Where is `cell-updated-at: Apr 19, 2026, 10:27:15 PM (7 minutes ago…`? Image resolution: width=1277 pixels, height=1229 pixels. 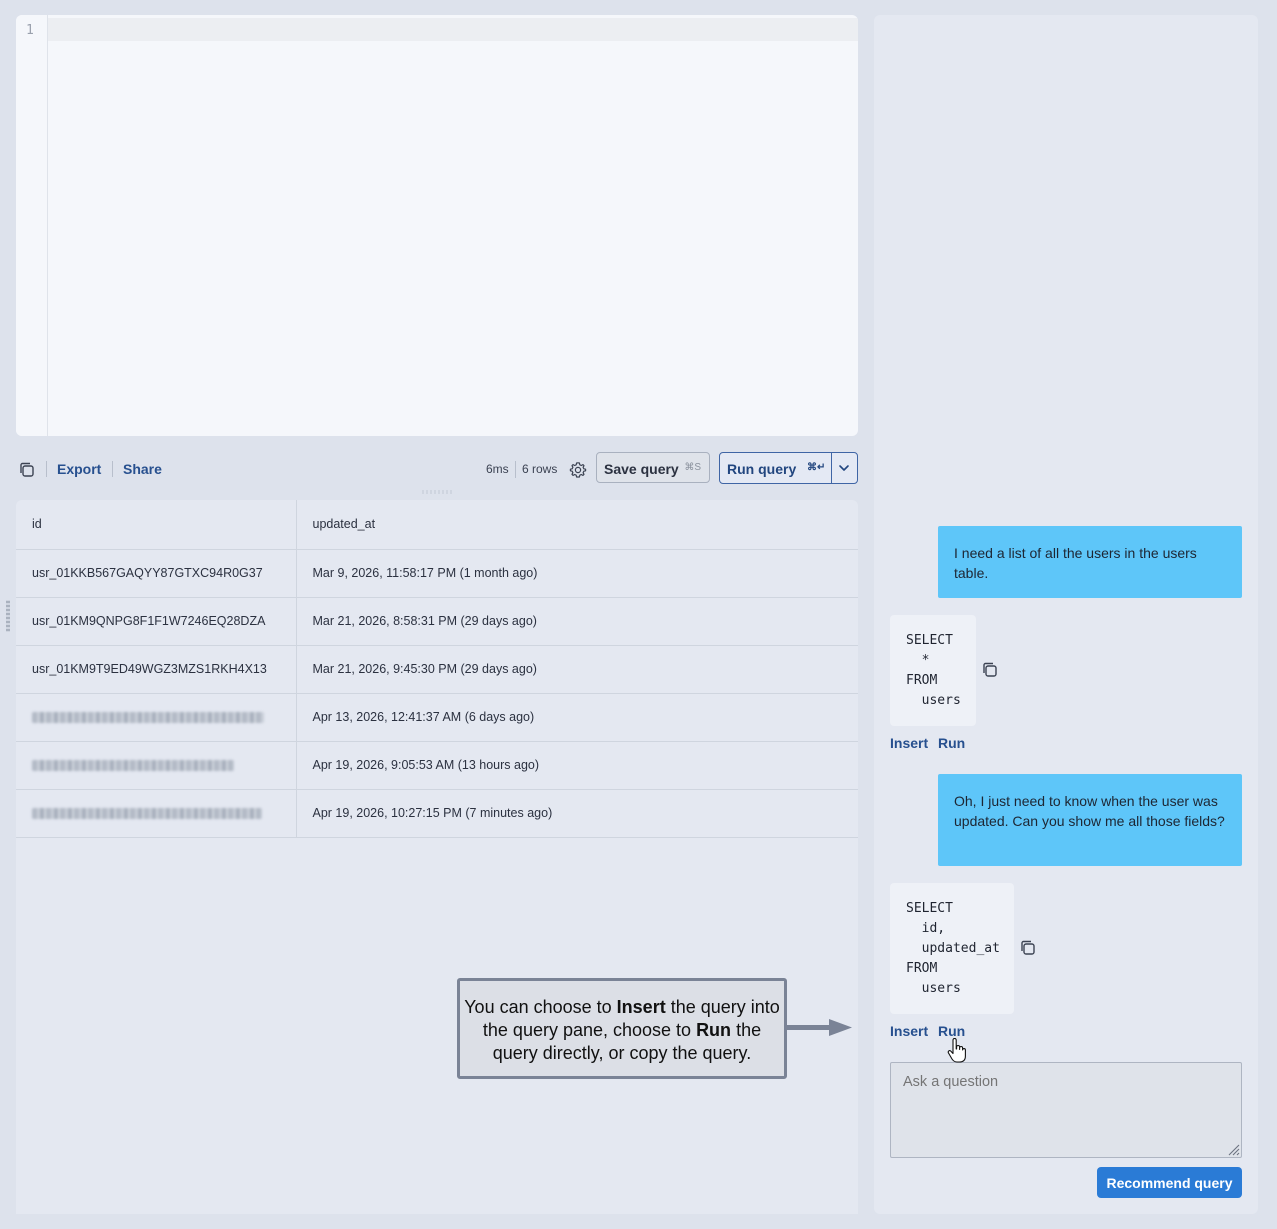
cell-updated-at: Apr 19, 2026, 10:27:15 PM (7 minutes ago… is located at coordinates (577, 813).